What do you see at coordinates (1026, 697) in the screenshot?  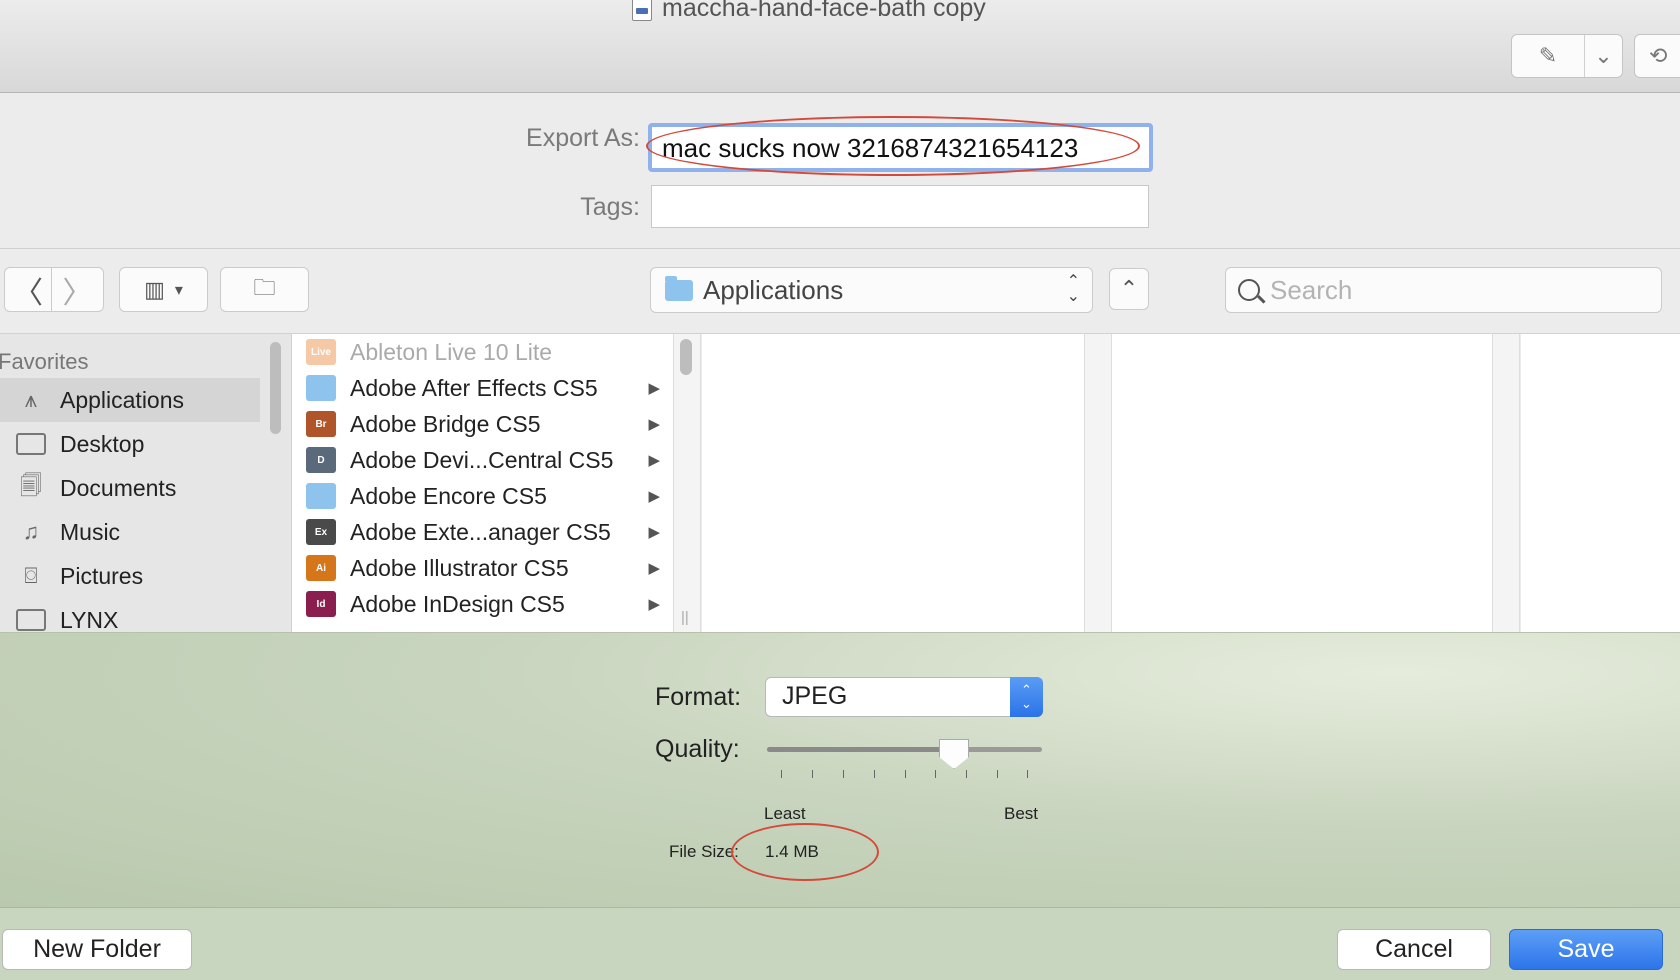 I see `select-stepper-icon: ⌃ ⌄` at bounding box center [1026, 697].